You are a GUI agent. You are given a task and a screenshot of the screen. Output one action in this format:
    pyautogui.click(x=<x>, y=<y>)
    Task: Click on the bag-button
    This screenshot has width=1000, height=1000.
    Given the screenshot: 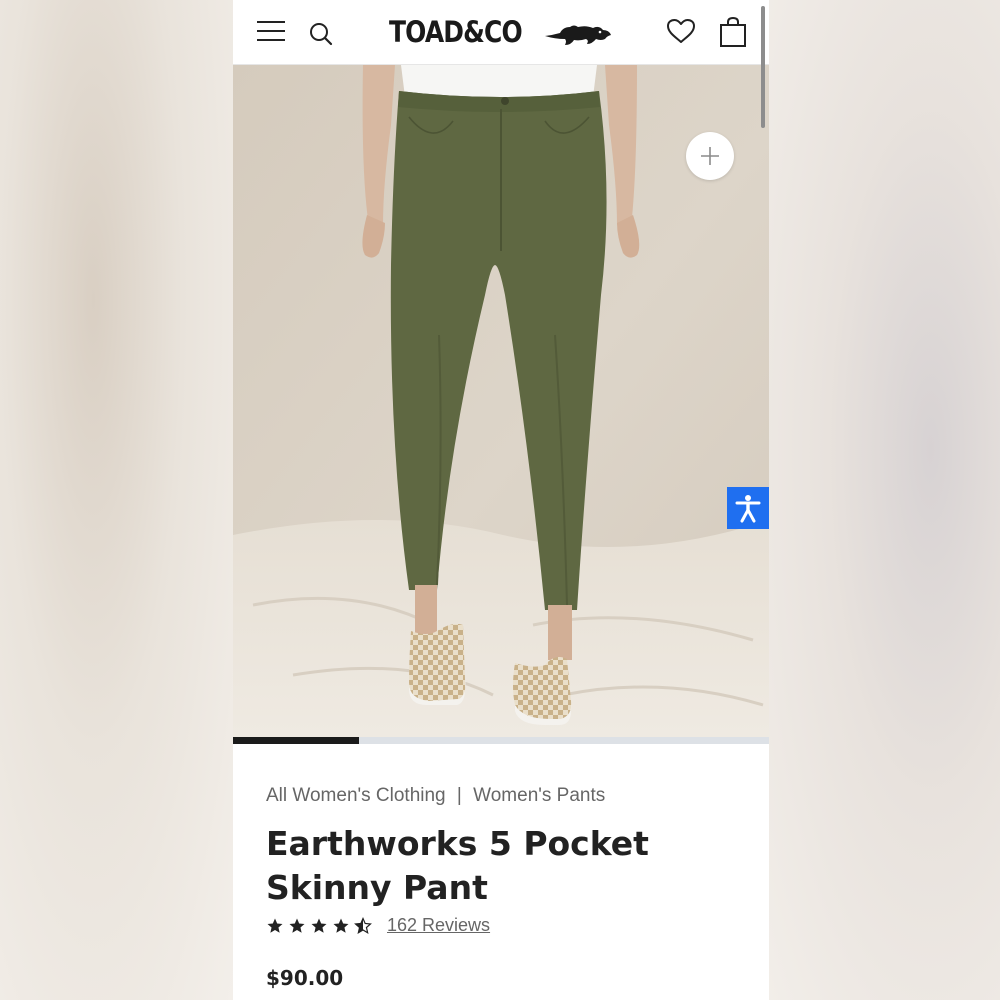 What is the action you would take?
    pyautogui.click(x=733, y=32)
    